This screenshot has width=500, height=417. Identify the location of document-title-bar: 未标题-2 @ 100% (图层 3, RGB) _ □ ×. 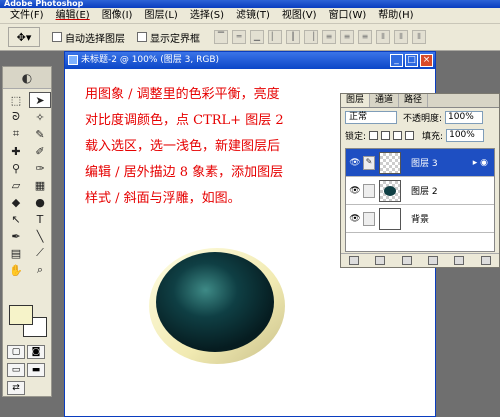
(250, 60).